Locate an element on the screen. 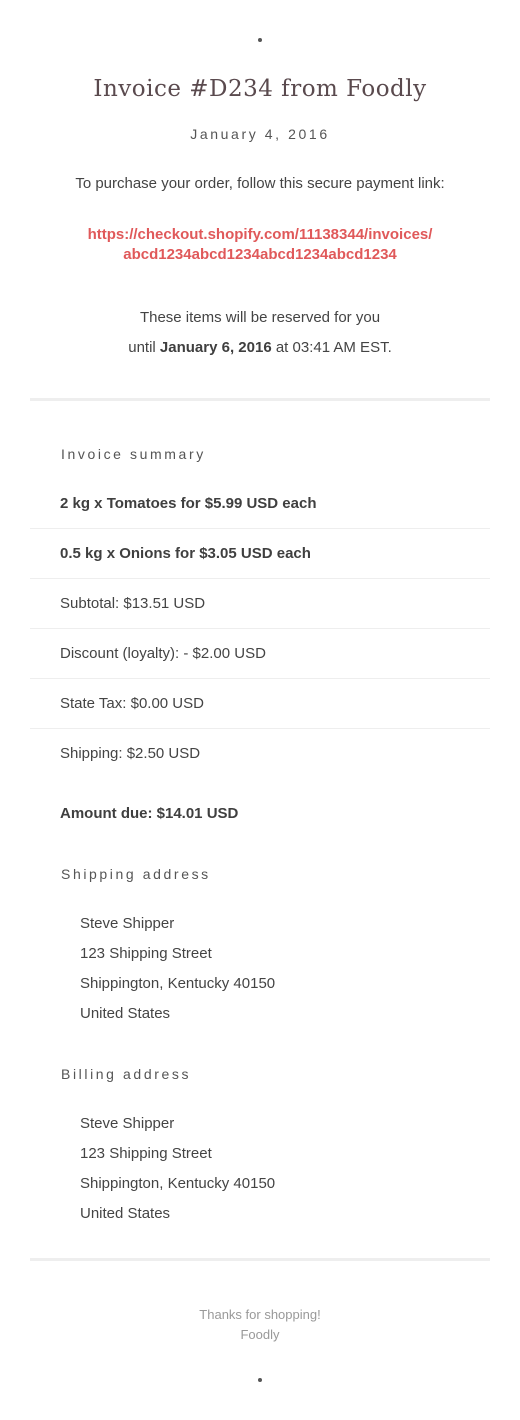 The image size is (520, 1420). reservation-line-2: until January 6, 2016 at 03:41 AM EST. is located at coordinates (260, 348).